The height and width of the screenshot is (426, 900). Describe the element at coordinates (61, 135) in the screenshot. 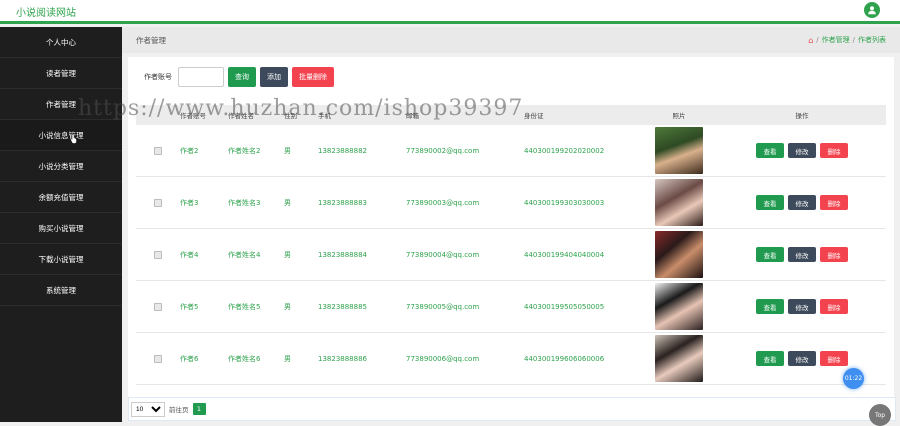

I see `sidebar-item-novel-info-management: 小说信息管理` at that location.